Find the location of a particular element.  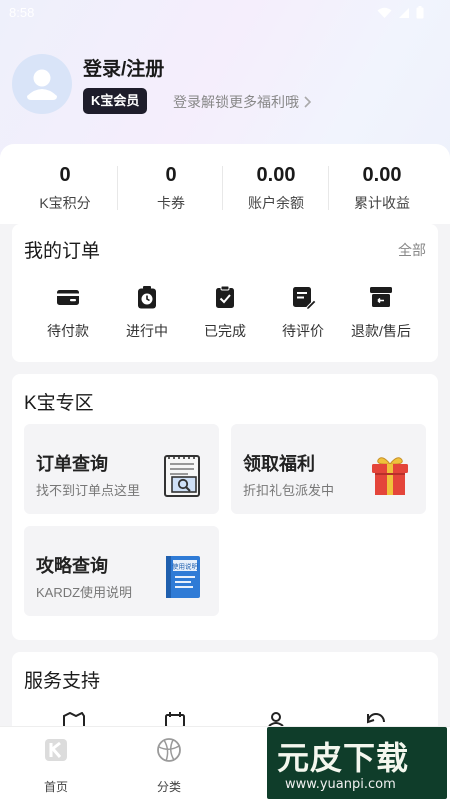

avatar is located at coordinates (42, 84).